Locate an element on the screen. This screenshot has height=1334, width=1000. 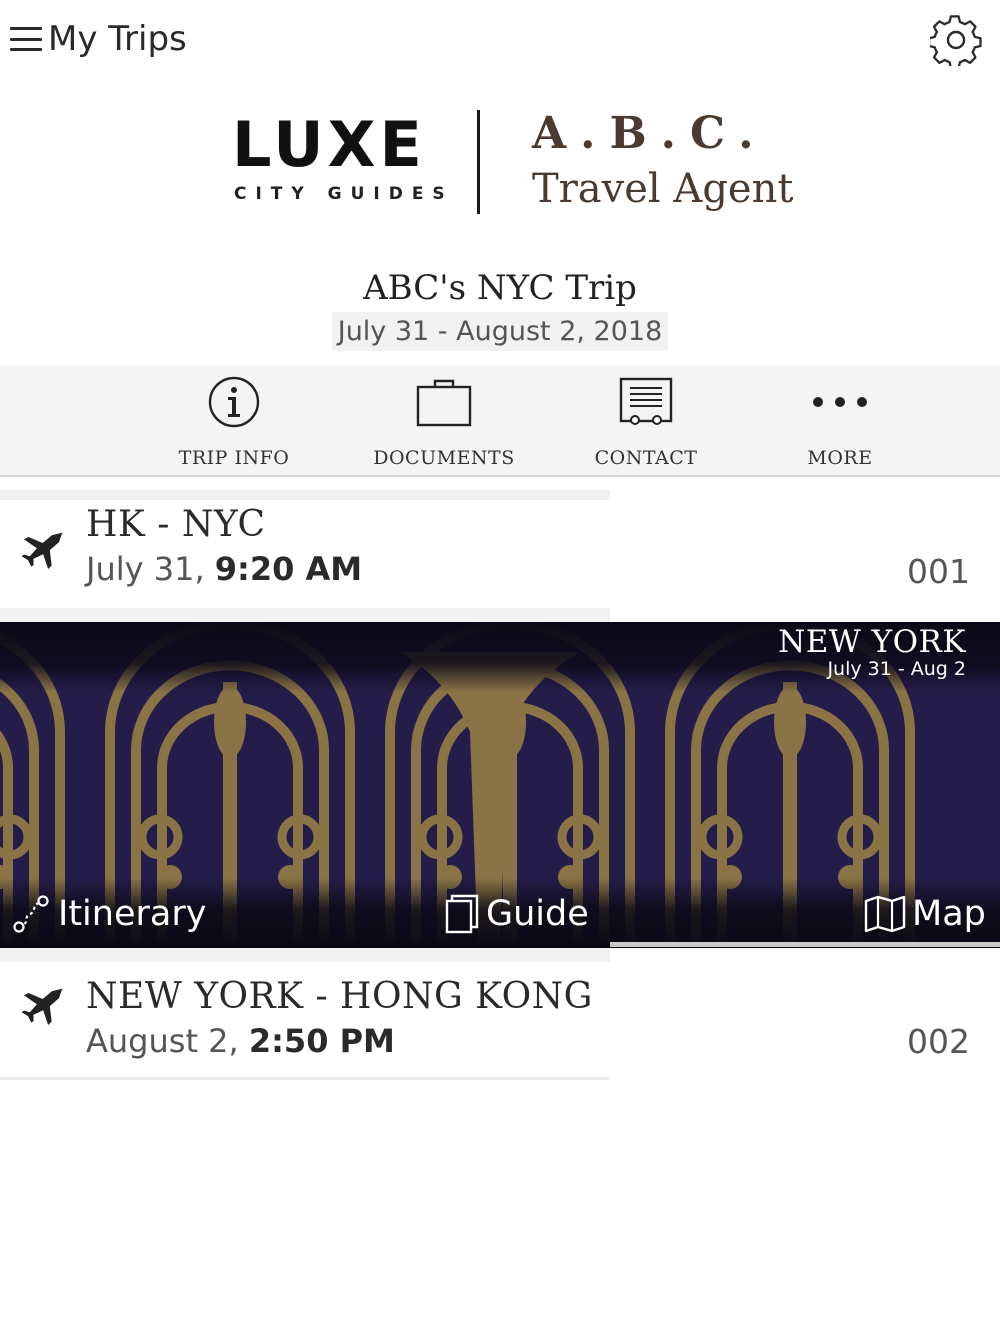
documents-button: DOCUMENTS is located at coordinates (444, 421).